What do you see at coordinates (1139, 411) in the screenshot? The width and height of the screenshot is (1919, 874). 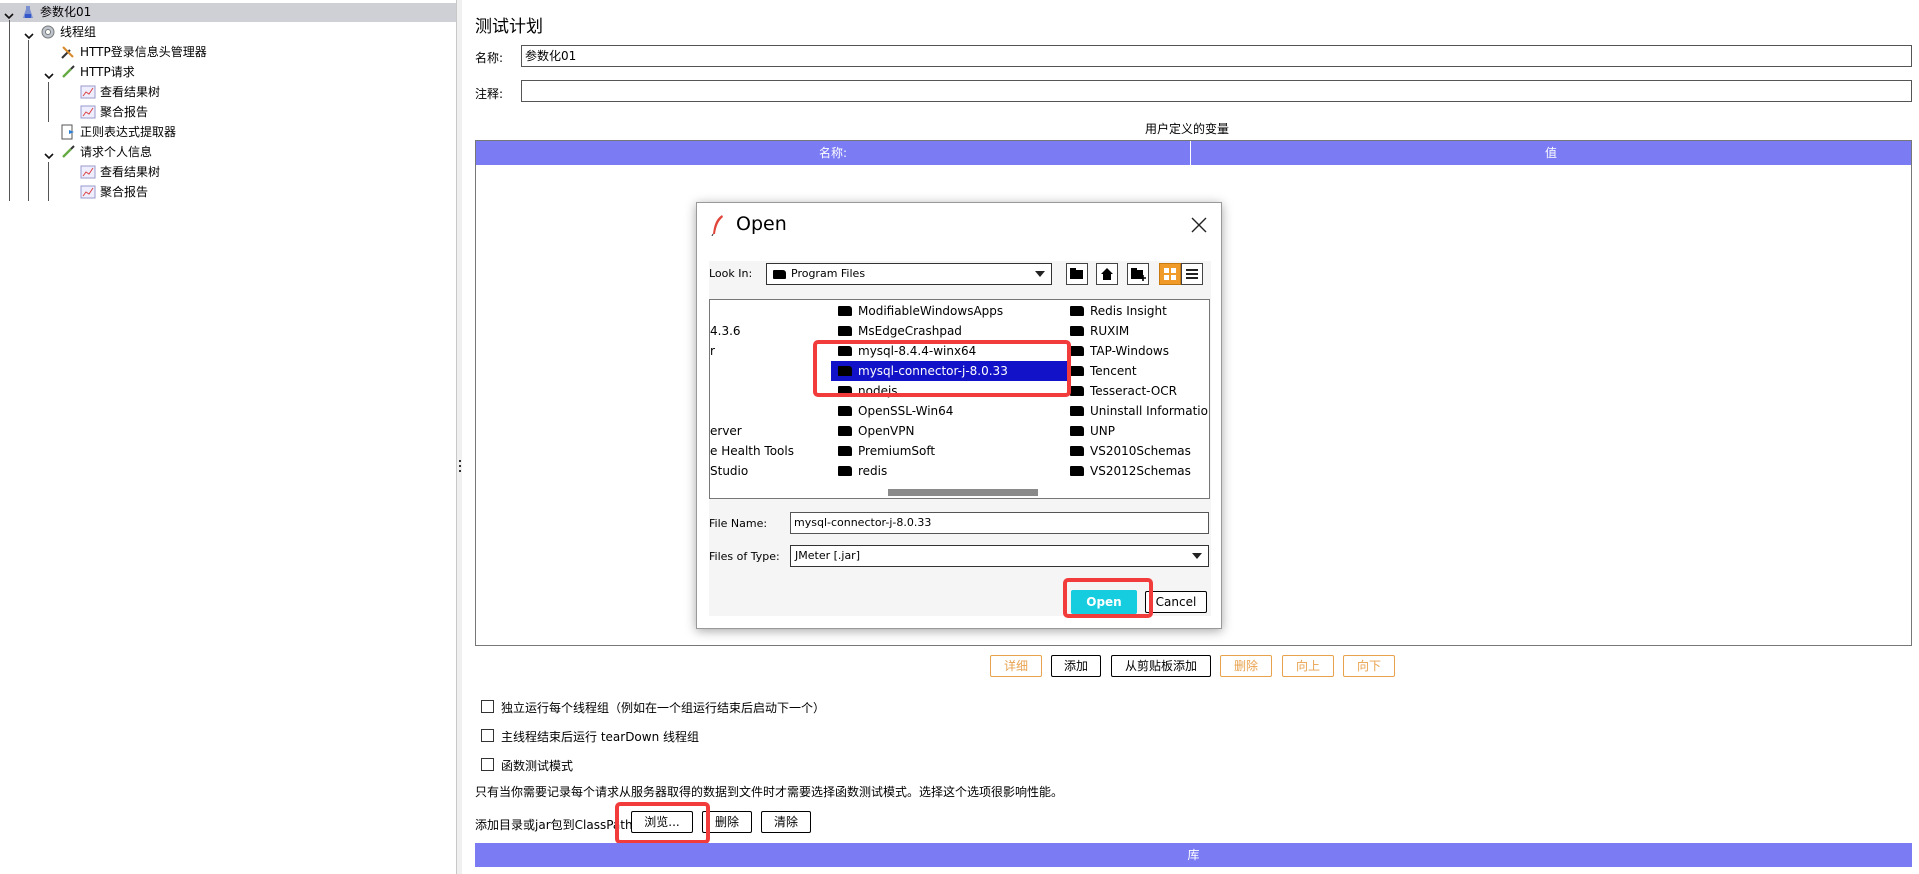 I see `file-item: Uninstall Information` at bounding box center [1139, 411].